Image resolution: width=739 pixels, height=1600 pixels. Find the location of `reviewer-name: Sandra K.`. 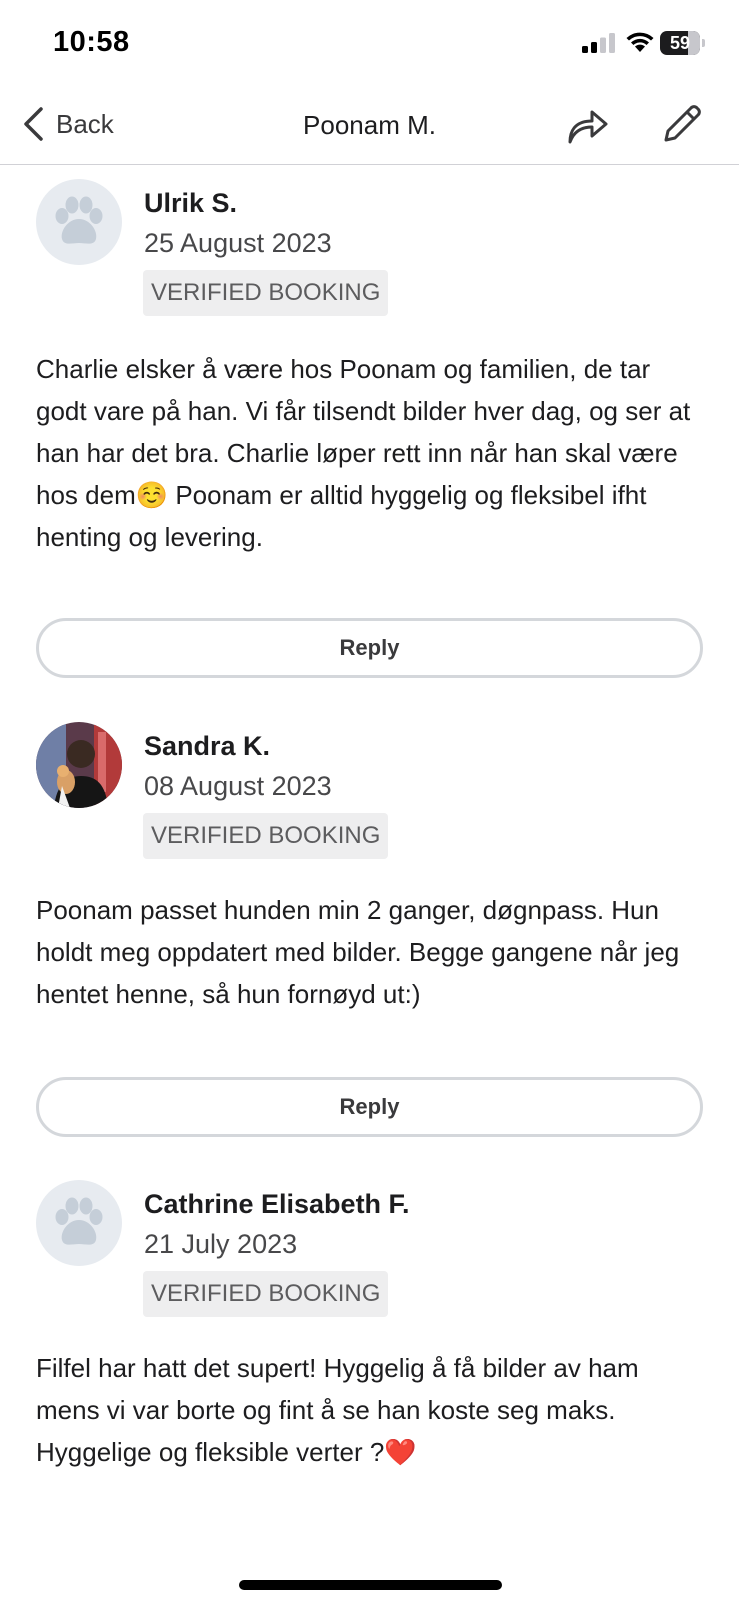

reviewer-name: Sandra K. is located at coordinates (207, 746).